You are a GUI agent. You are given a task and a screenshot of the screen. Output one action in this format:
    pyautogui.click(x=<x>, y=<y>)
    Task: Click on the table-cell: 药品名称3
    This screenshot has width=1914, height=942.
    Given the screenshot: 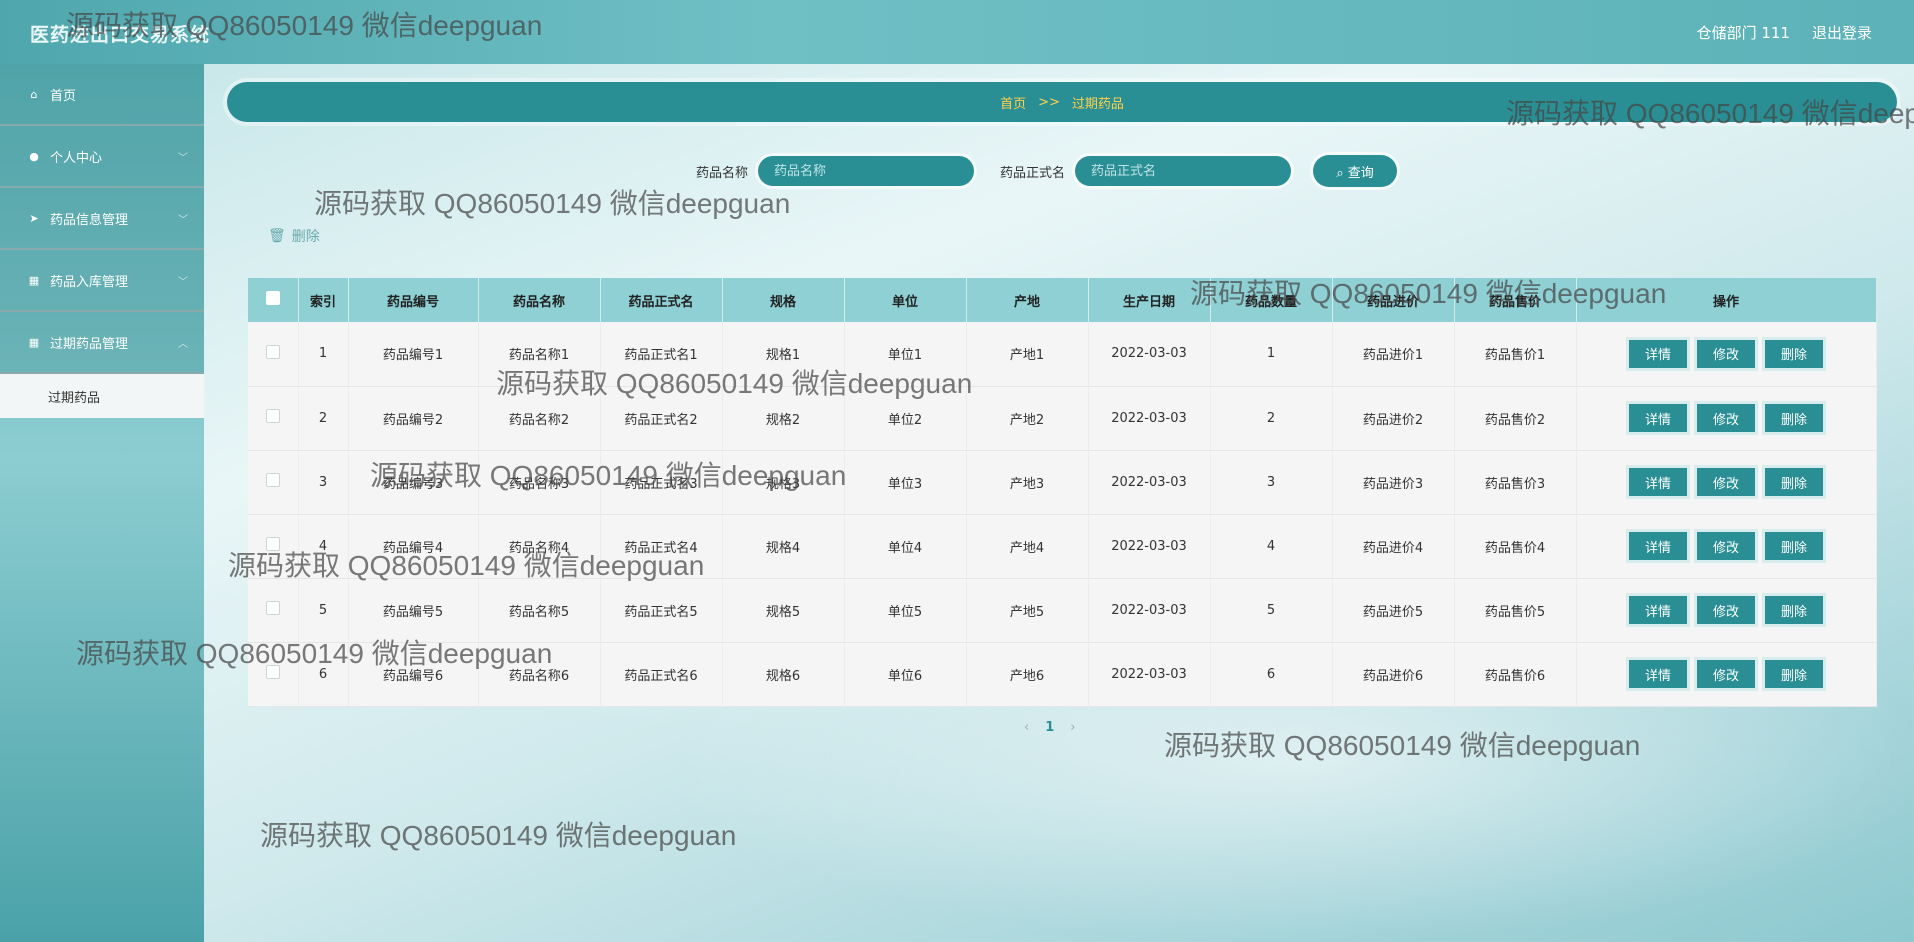 What is the action you would take?
    pyautogui.click(x=539, y=482)
    